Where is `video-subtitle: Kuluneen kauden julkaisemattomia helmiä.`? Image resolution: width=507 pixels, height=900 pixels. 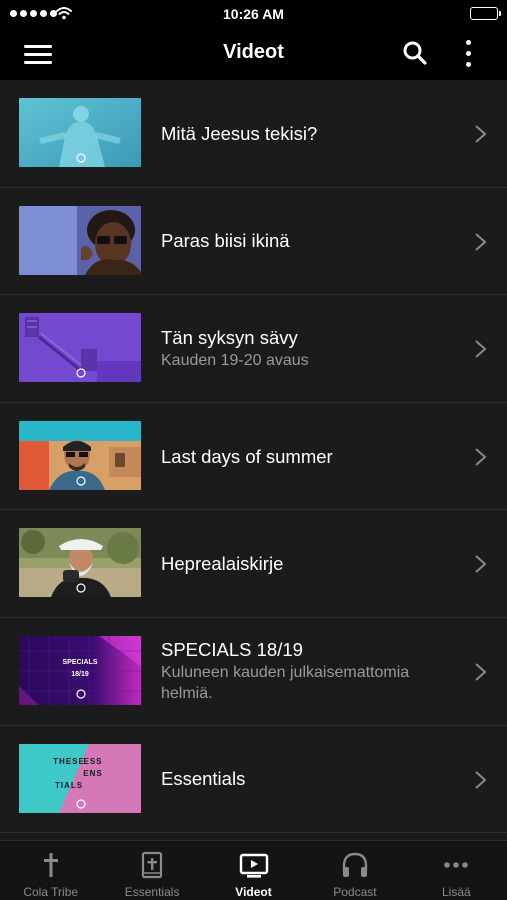 video-subtitle: Kuluneen kauden julkaisemattomia helmiä. is located at coordinates (285, 683).